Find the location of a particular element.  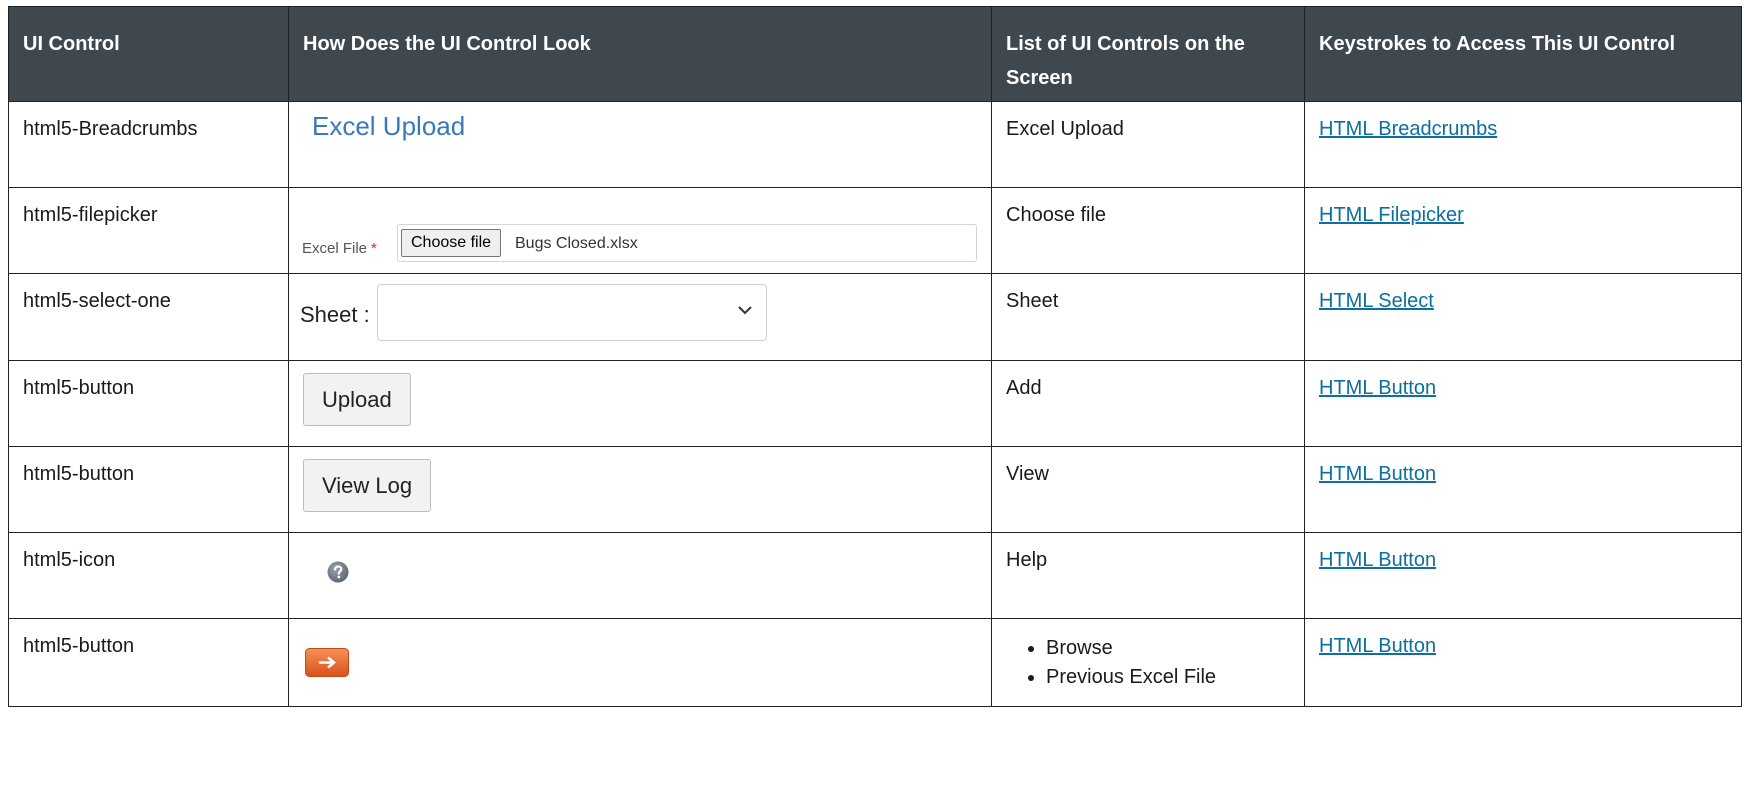

required-marker: * is located at coordinates (374, 248).